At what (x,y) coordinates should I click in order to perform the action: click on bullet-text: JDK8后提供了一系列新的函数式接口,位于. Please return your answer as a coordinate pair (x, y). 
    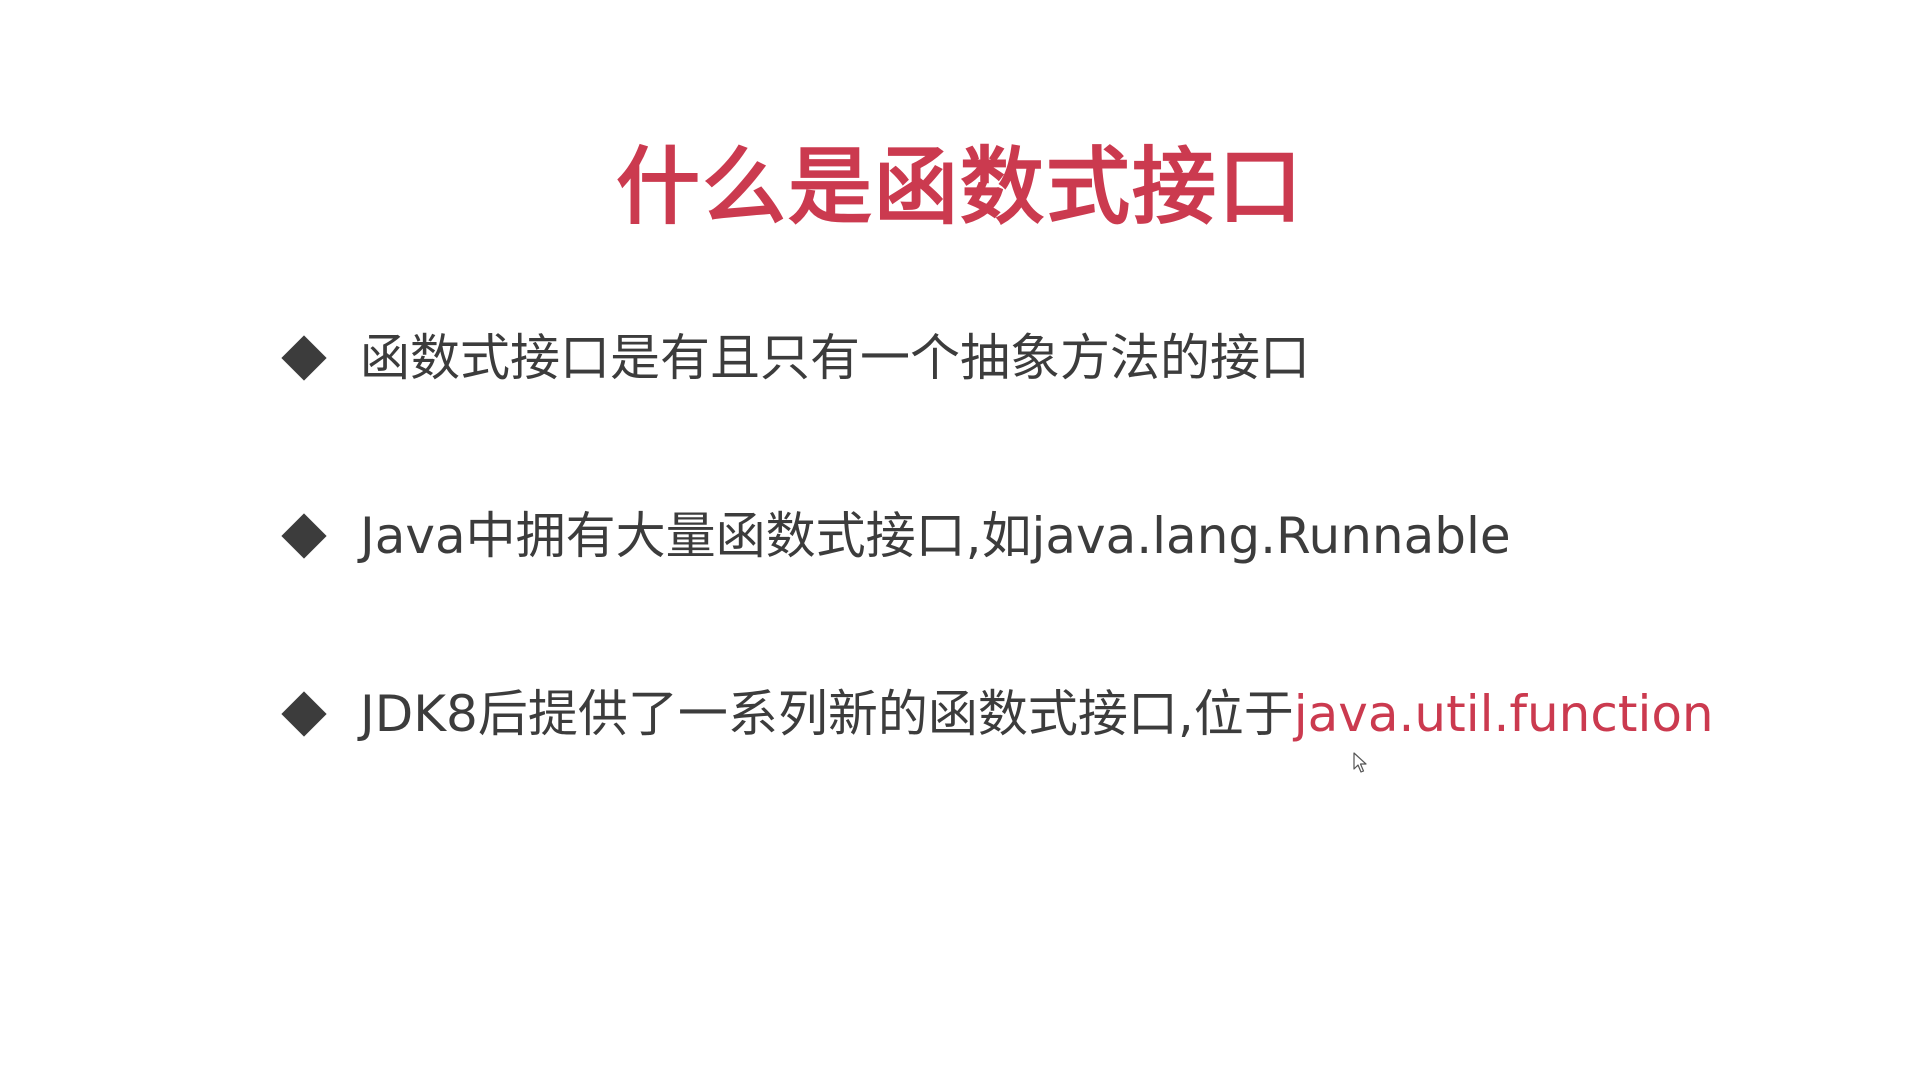
    Looking at the image, I should click on (827, 714).